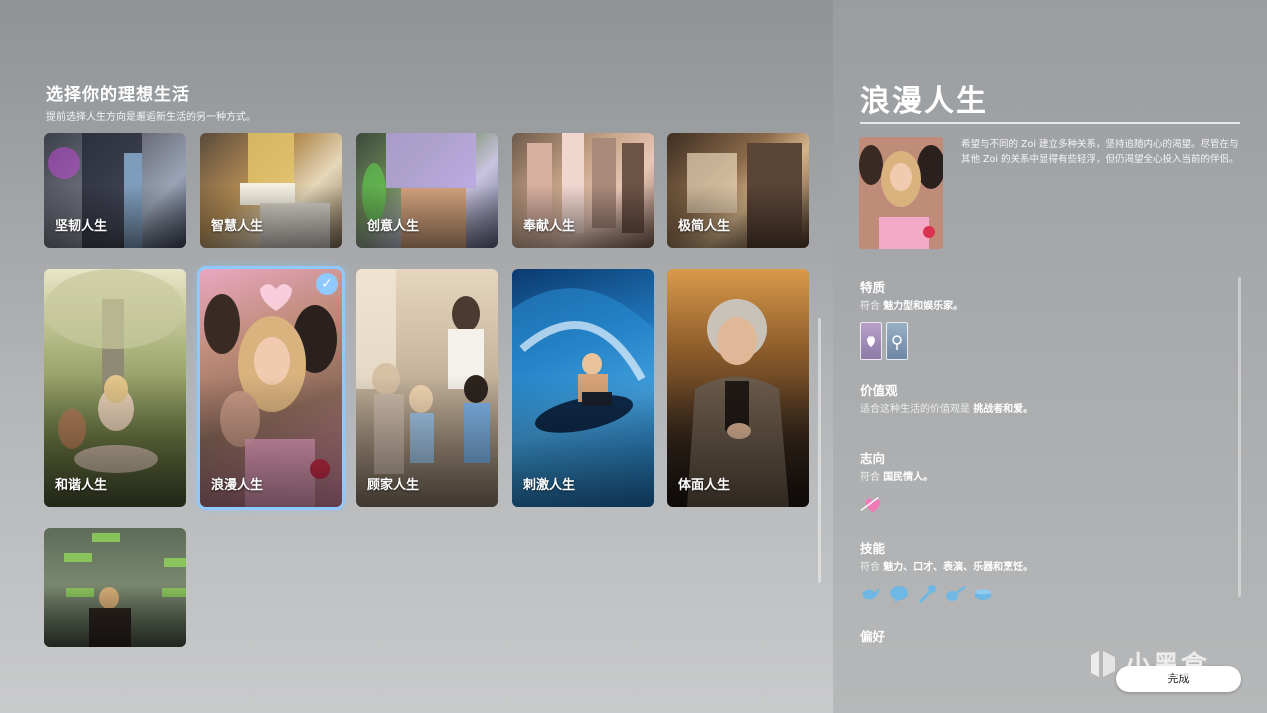  I want to click on watermark: 小黑盒, so click(1148, 663).